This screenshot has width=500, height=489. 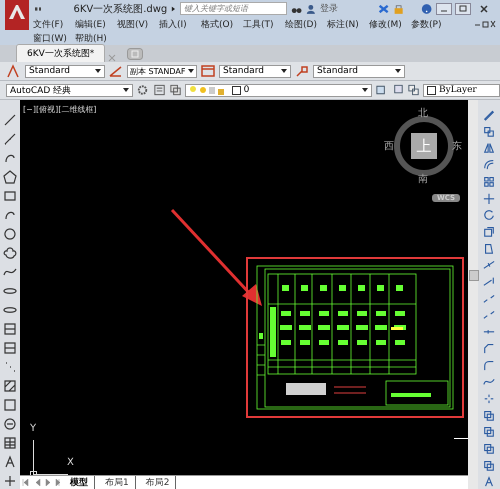 What do you see at coordinates (10, 443) in the screenshot?
I see `table-icon` at bounding box center [10, 443].